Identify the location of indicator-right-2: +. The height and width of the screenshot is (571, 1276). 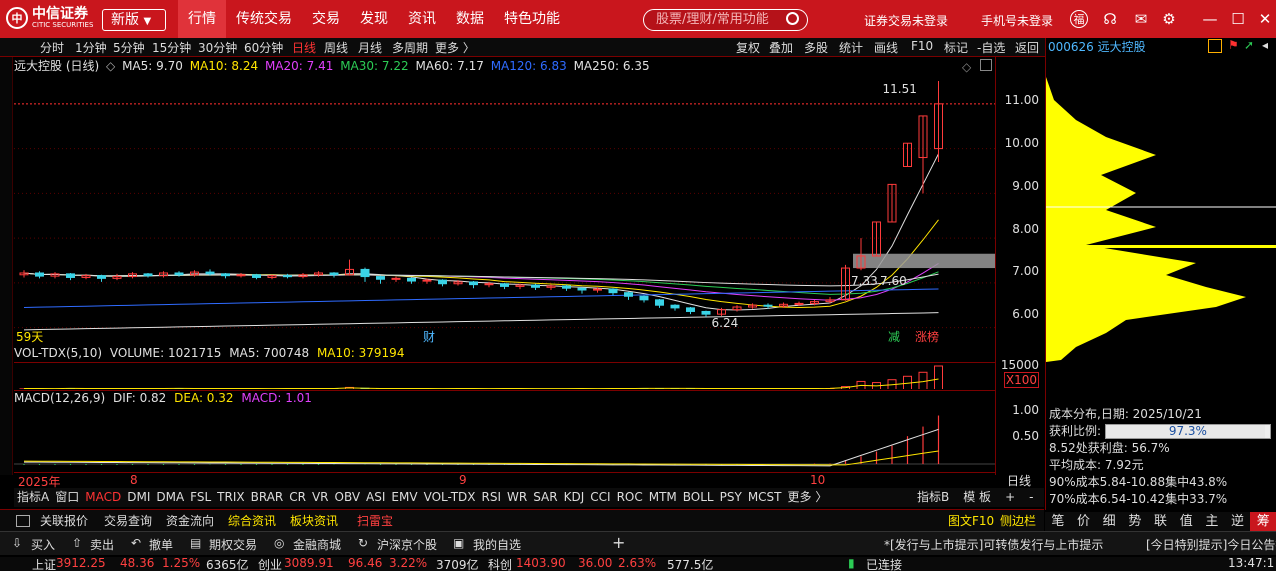
(1010, 497).